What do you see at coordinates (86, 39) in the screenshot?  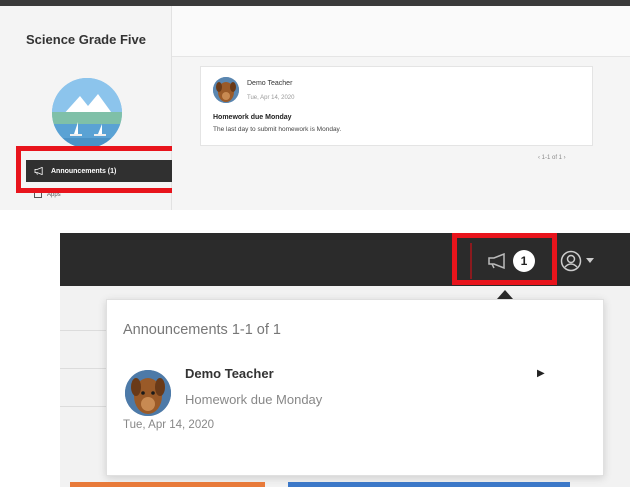 I see `course-title: Science Grade Five` at bounding box center [86, 39].